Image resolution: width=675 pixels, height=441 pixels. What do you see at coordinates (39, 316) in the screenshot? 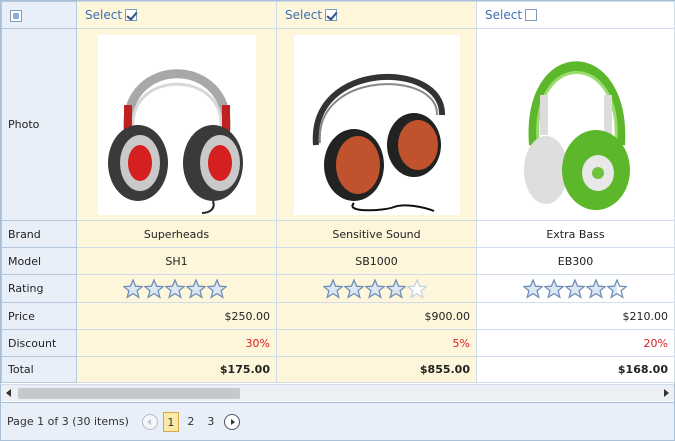
I see `row-header-price: Price` at bounding box center [39, 316].